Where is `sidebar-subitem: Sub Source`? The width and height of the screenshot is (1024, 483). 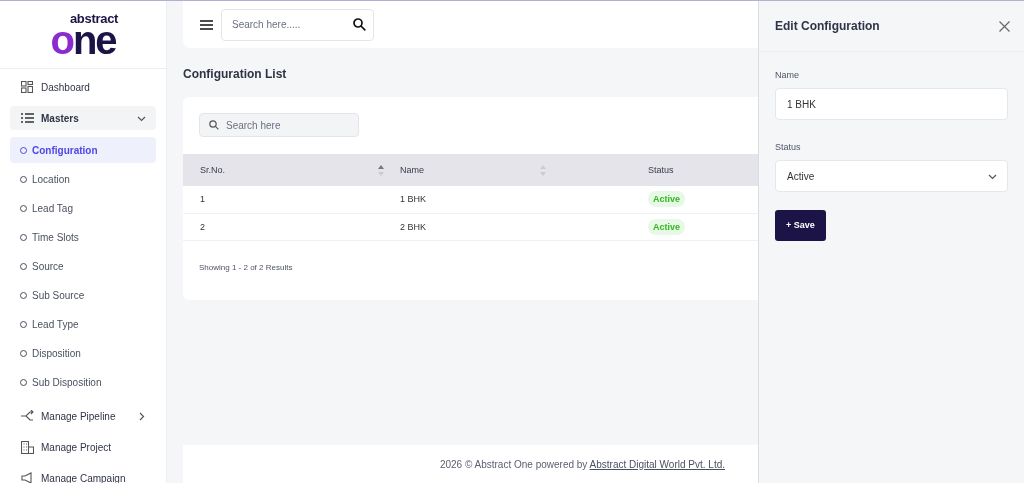
sidebar-subitem: Sub Source is located at coordinates (83, 295).